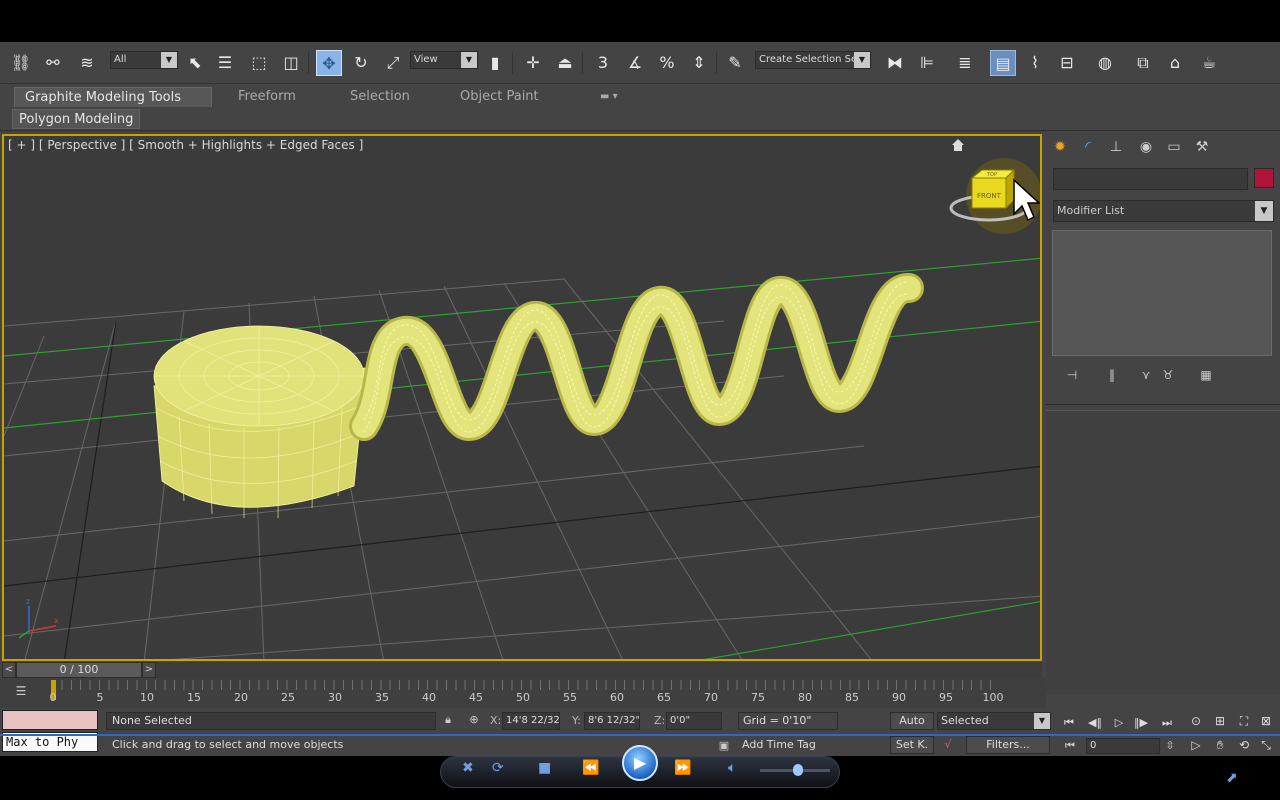 The height and width of the screenshot is (800, 1280). Describe the element at coordinates (499, 97) in the screenshot. I see `tab-object-paint: Object Paint` at that location.